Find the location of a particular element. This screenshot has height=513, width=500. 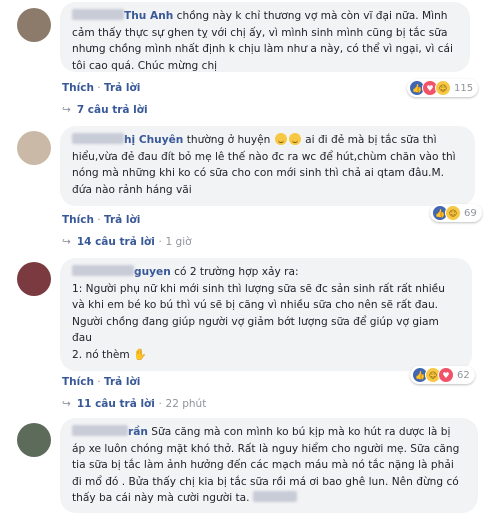

commenter-name: rần is located at coordinates (138, 432).